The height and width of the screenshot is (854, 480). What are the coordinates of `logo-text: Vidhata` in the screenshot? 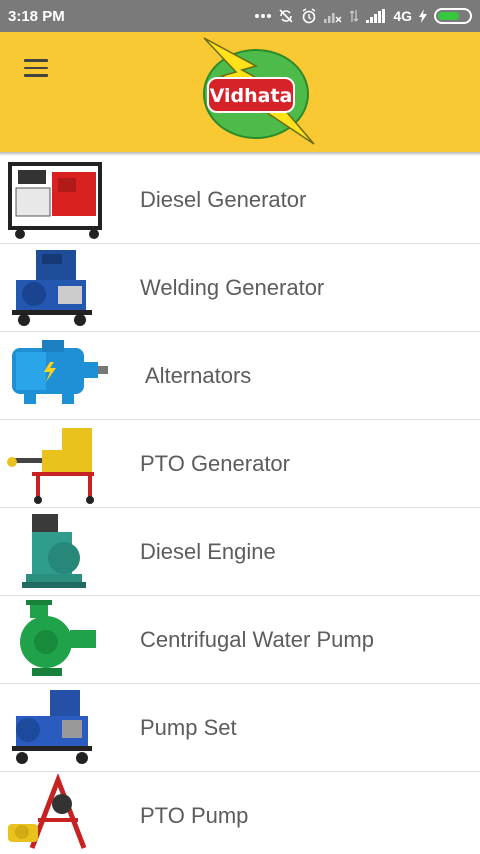 It's located at (251, 96).